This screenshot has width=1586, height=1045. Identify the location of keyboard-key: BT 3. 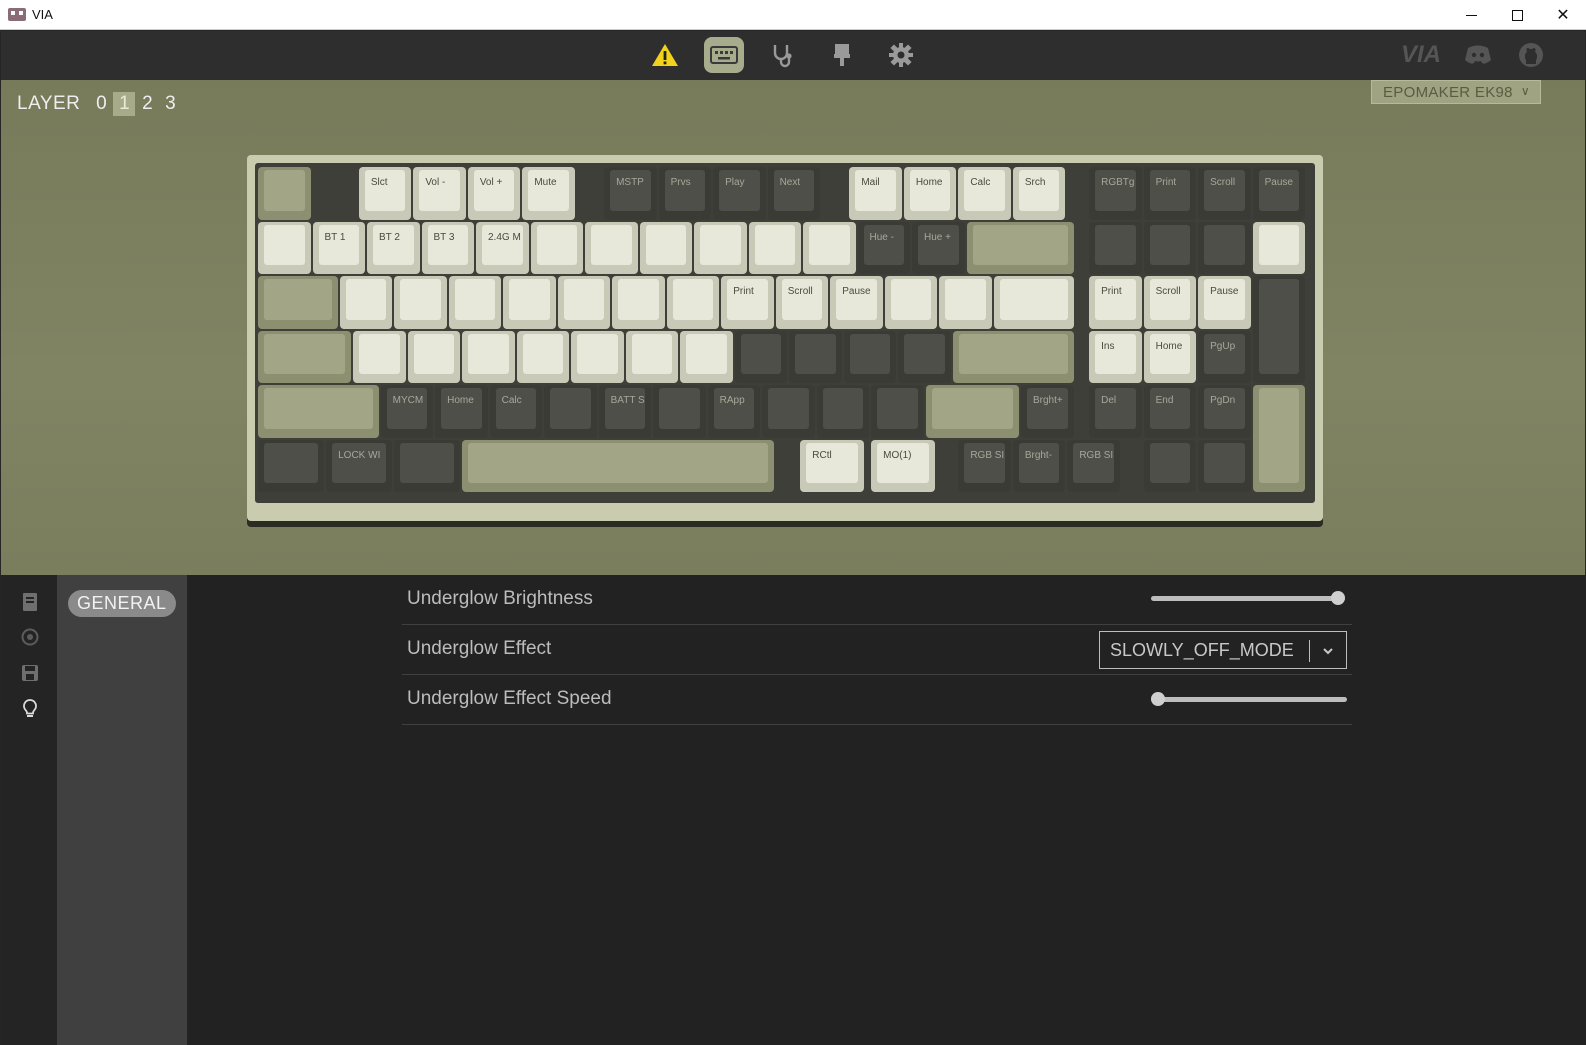
(447, 247).